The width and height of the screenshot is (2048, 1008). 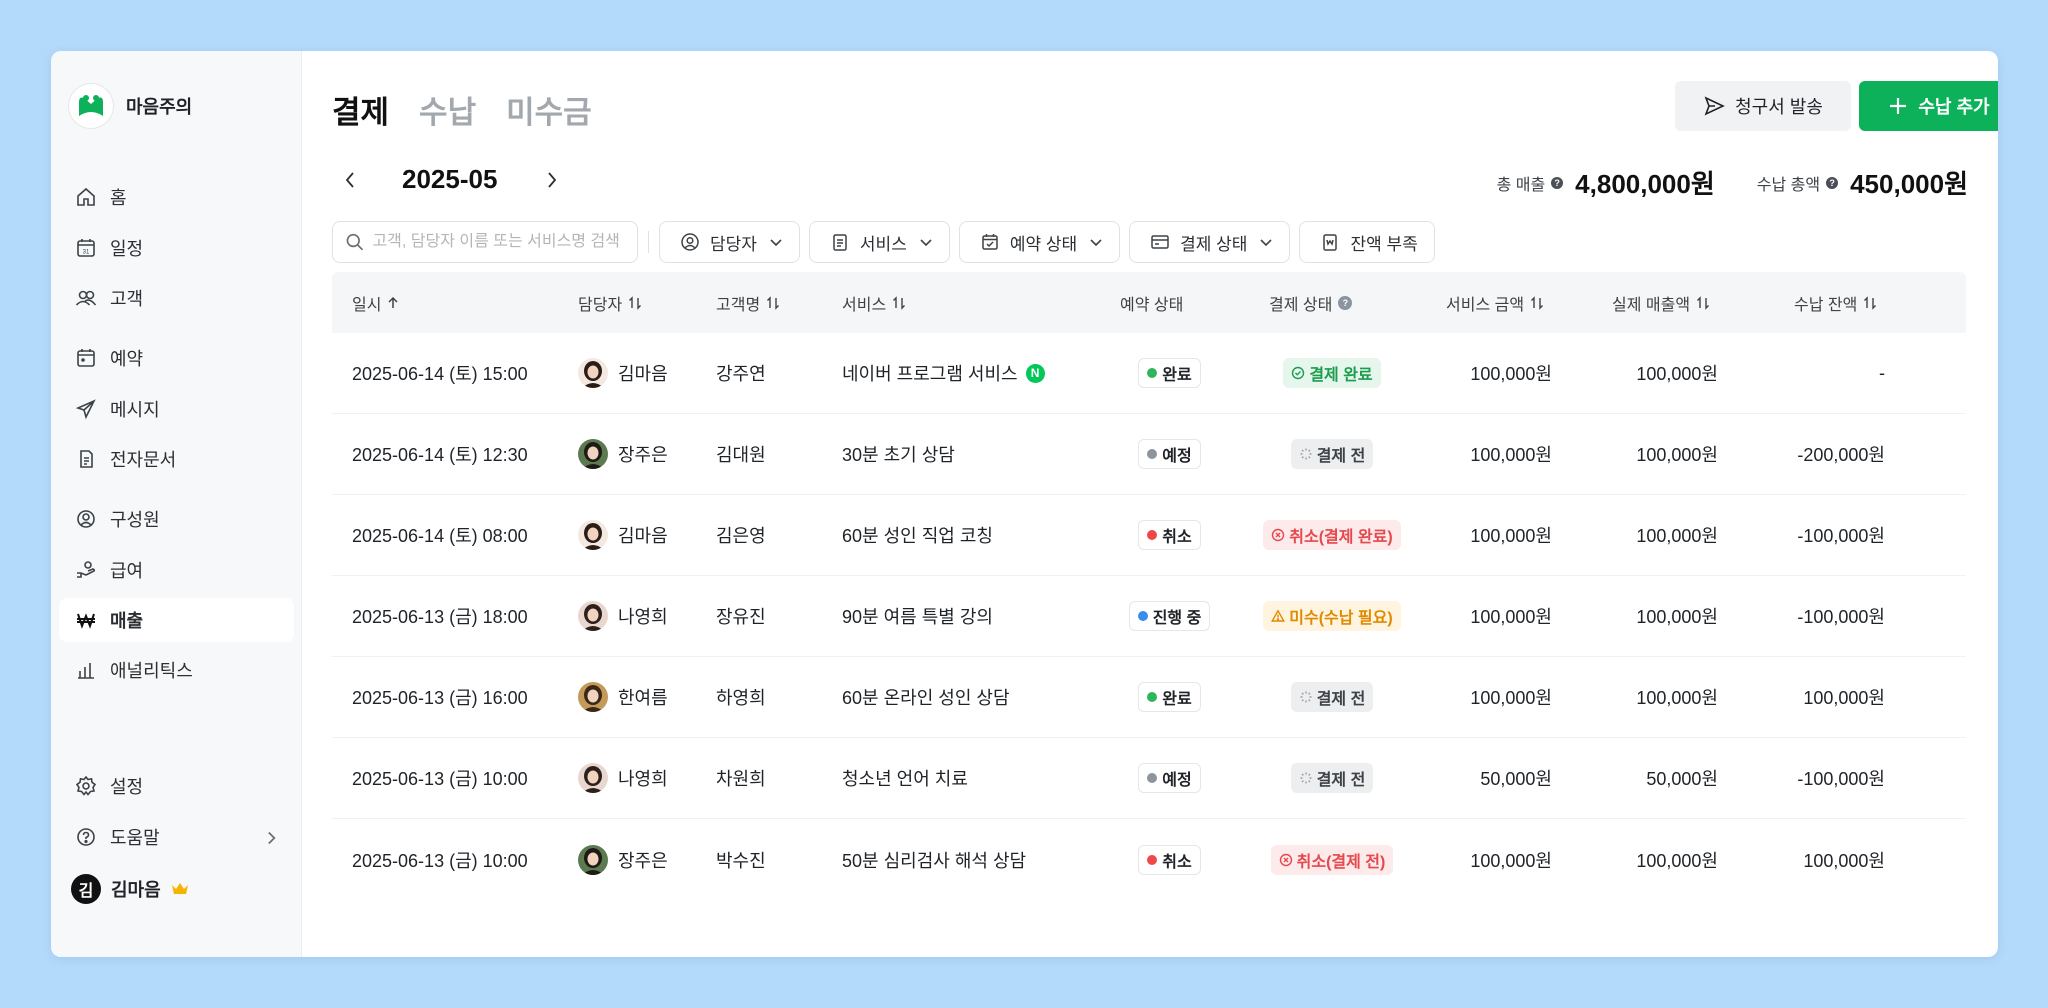 I want to click on column-service-amount: 서비스 금액, so click(x=1495, y=302).